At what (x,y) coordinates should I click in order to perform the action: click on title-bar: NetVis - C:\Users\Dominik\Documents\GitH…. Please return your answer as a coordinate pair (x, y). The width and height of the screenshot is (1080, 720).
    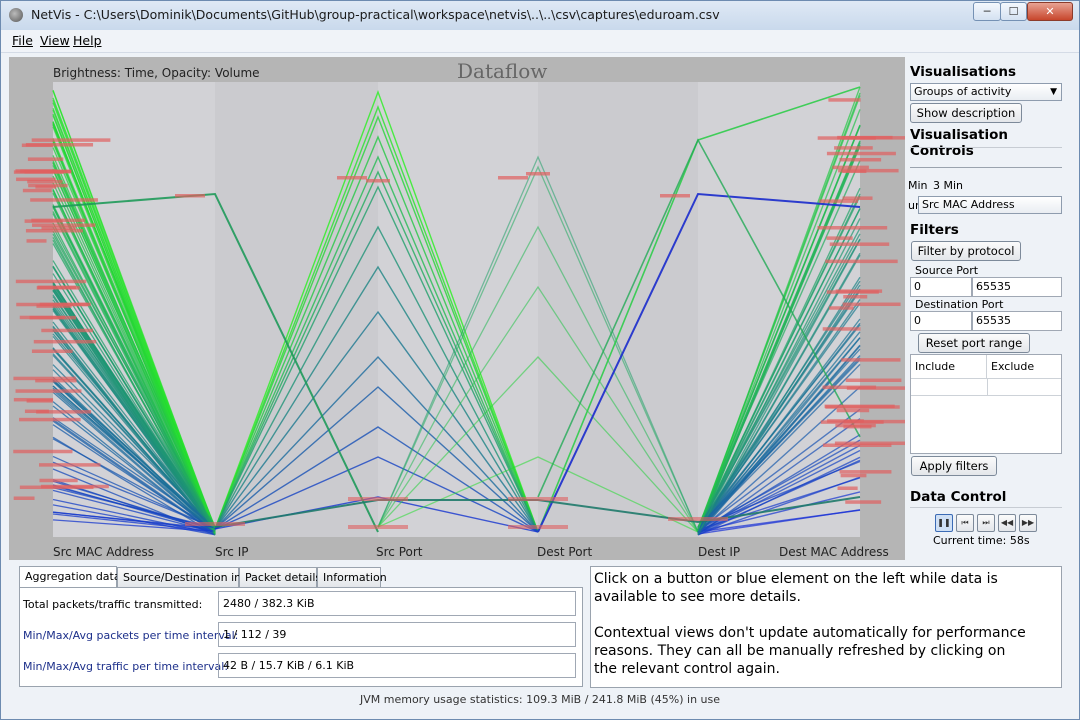
    Looking at the image, I should click on (540, 15).